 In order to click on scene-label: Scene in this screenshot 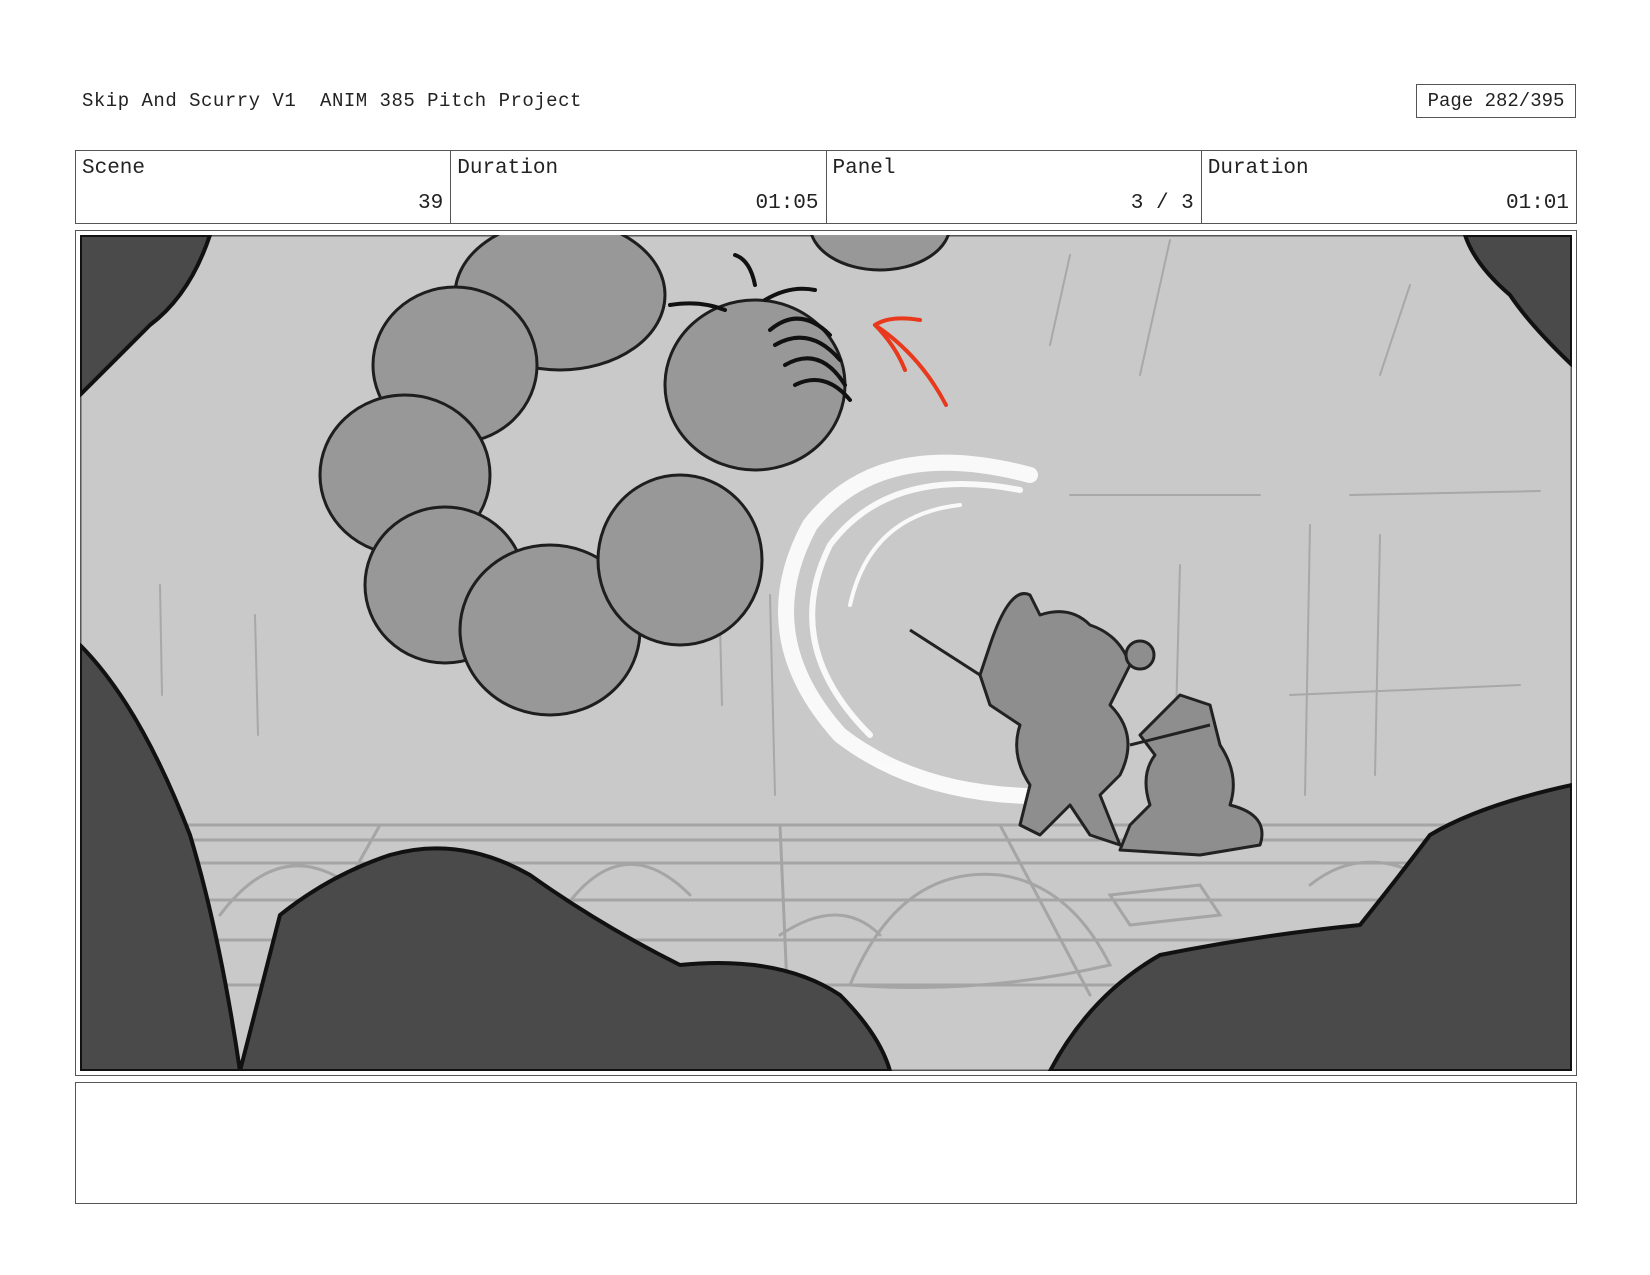, I will do `click(114, 168)`.